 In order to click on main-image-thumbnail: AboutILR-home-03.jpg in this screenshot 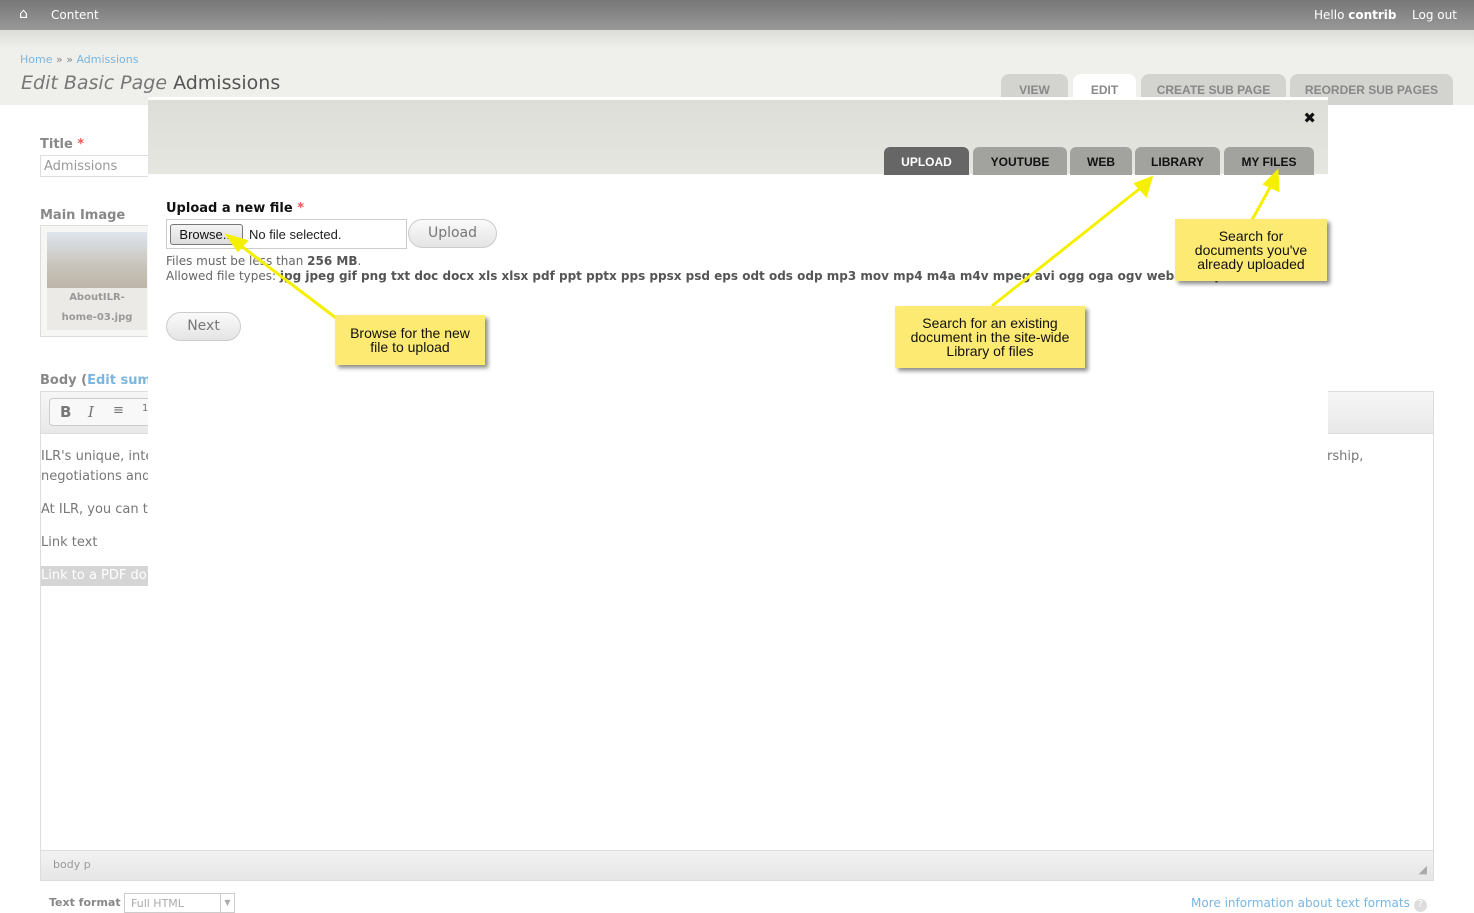, I will do `click(95, 281)`.